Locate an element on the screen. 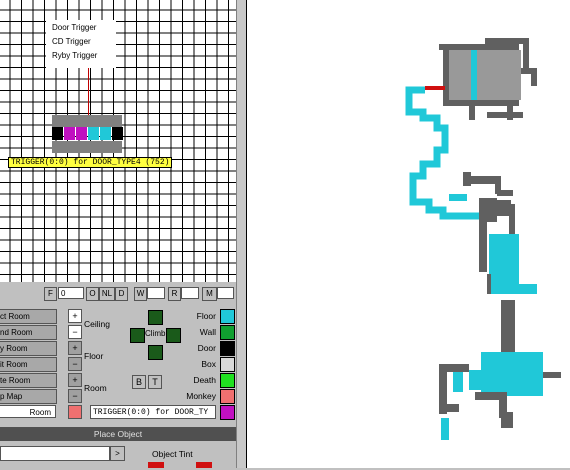 The width and height of the screenshot is (570, 470). monkey-color-swatch is located at coordinates (227, 396).